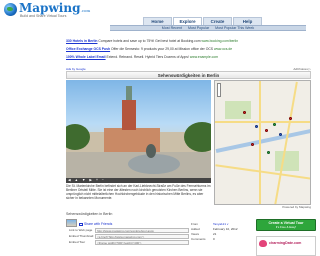 This screenshot has height=256, width=320. I want to click on zoom-in-button: +, so click(97, 180).